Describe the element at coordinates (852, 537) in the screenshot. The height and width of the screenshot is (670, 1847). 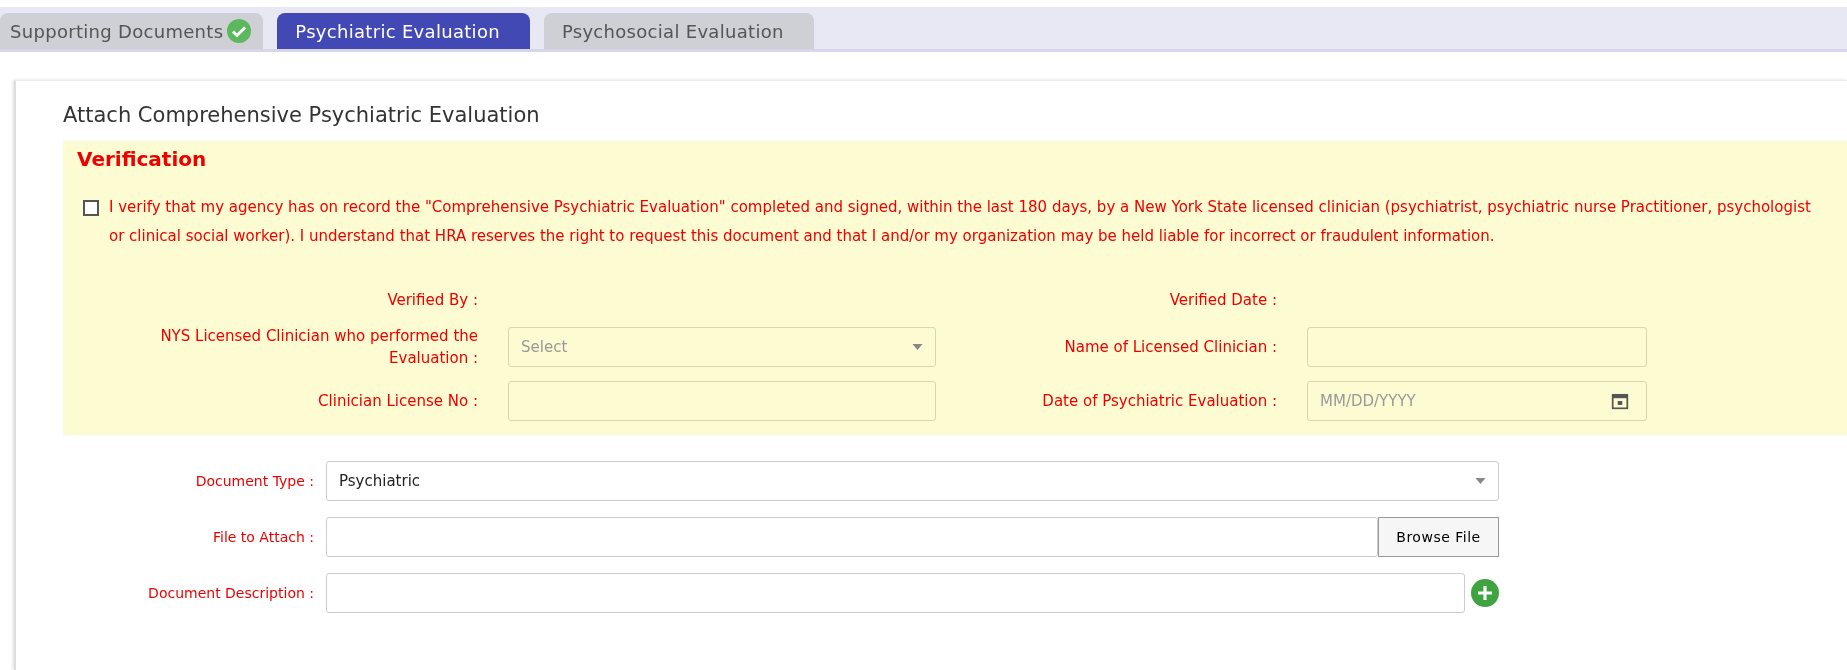
I see `file-field` at that location.